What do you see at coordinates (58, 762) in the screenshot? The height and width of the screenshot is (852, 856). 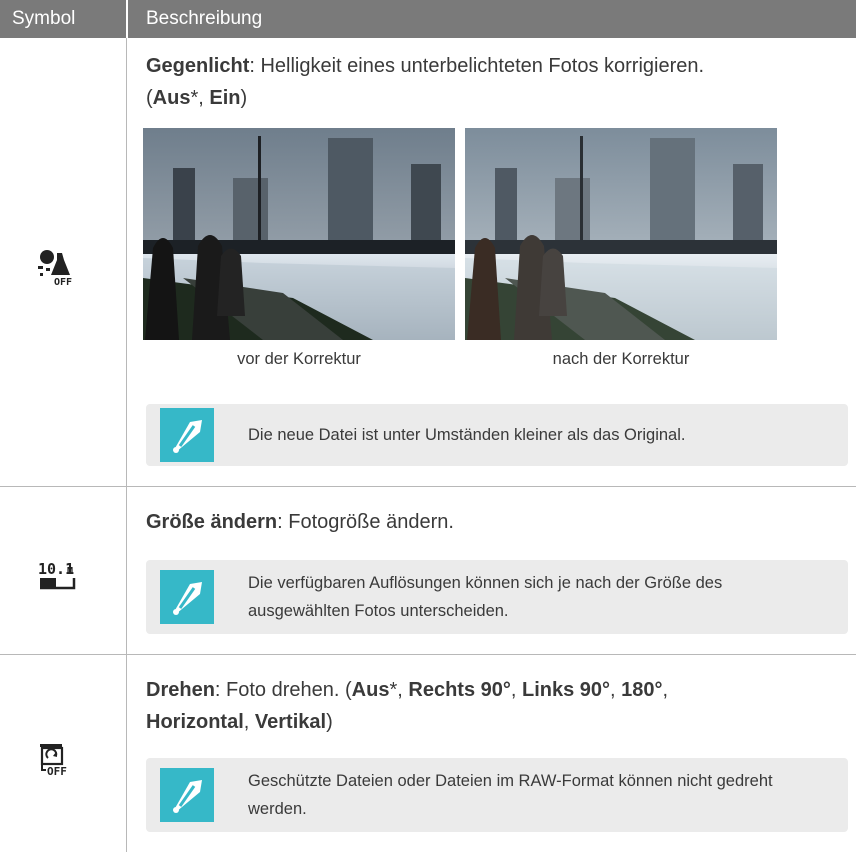 I see `rotate-off-icon: OFF` at bounding box center [58, 762].